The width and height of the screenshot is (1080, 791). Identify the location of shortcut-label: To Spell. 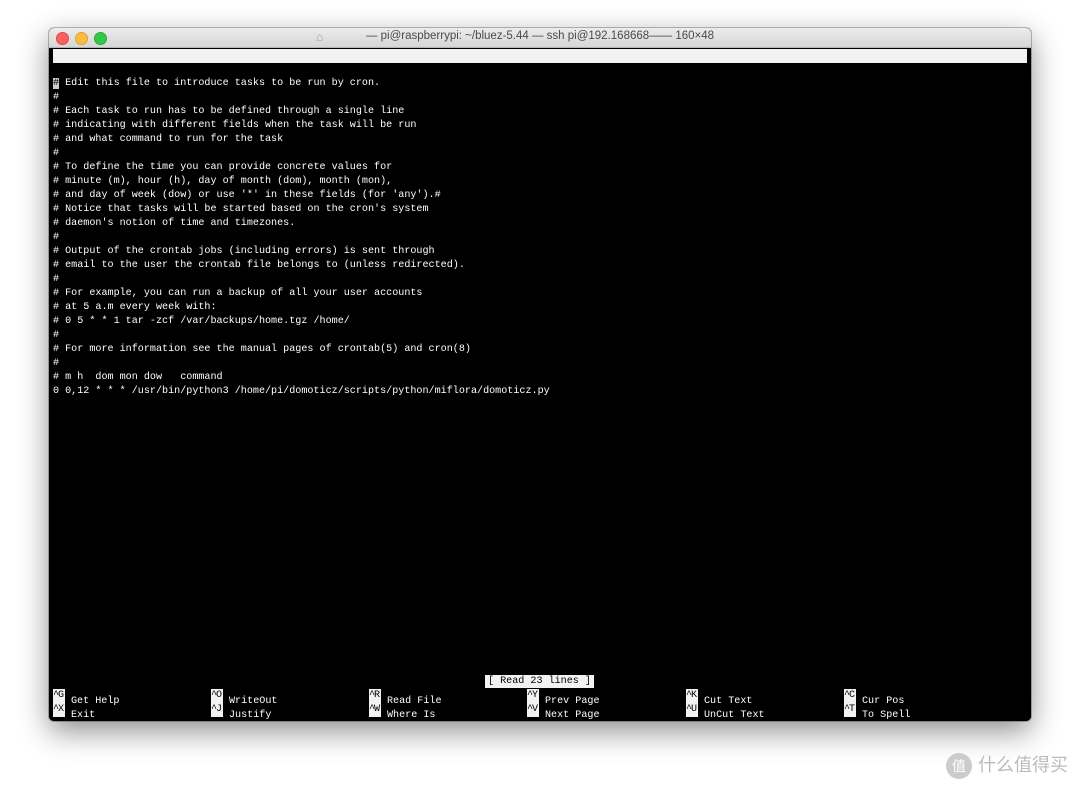
(886, 715).